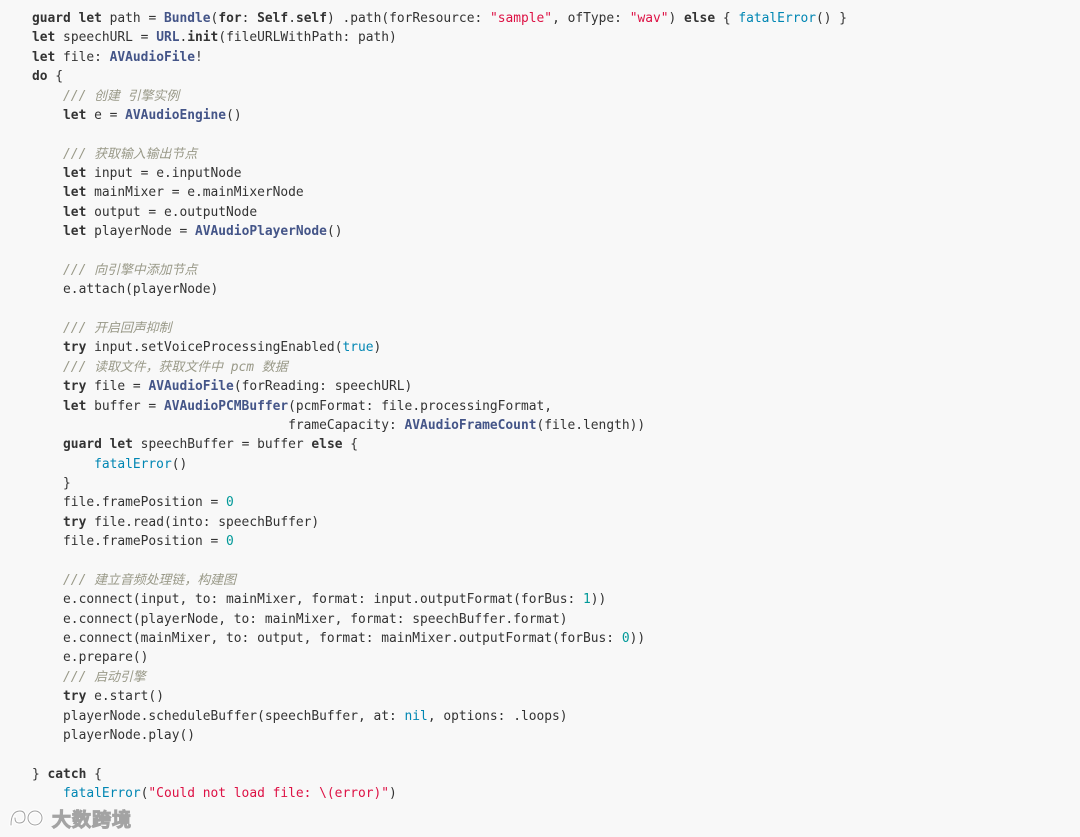 The height and width of the screenshot is (837, 1080). I want to click on code-token: /// 获取输入输出节点, so click(130, 154).